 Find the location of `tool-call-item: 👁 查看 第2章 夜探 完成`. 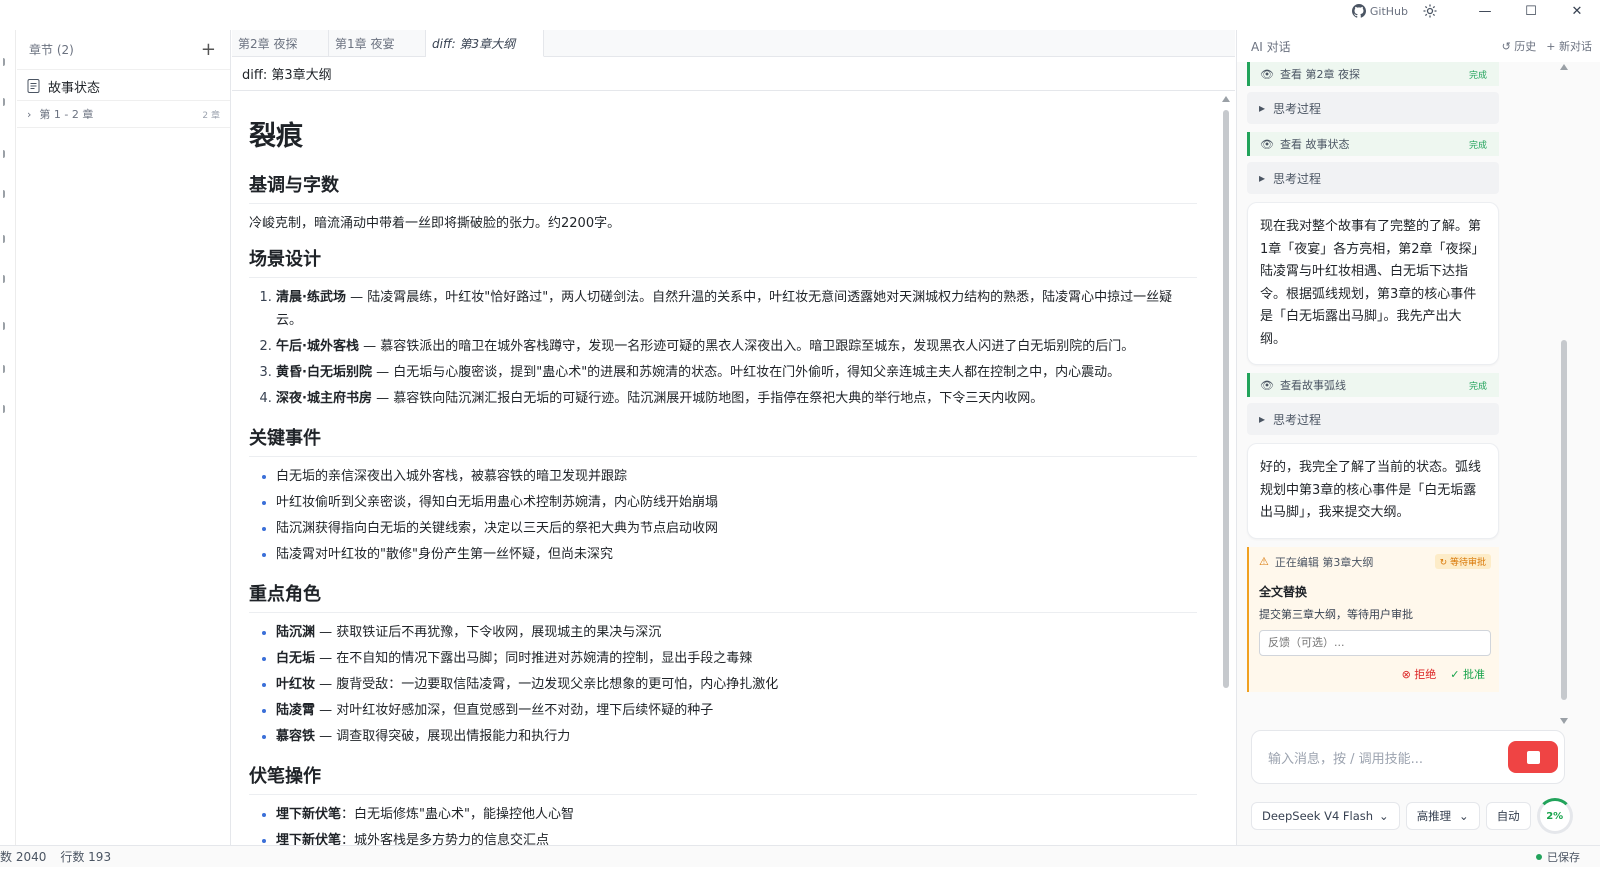

tool-call-item: 👁 查看 第2章 夜探 完成 is located at coordinates (1373, 74).